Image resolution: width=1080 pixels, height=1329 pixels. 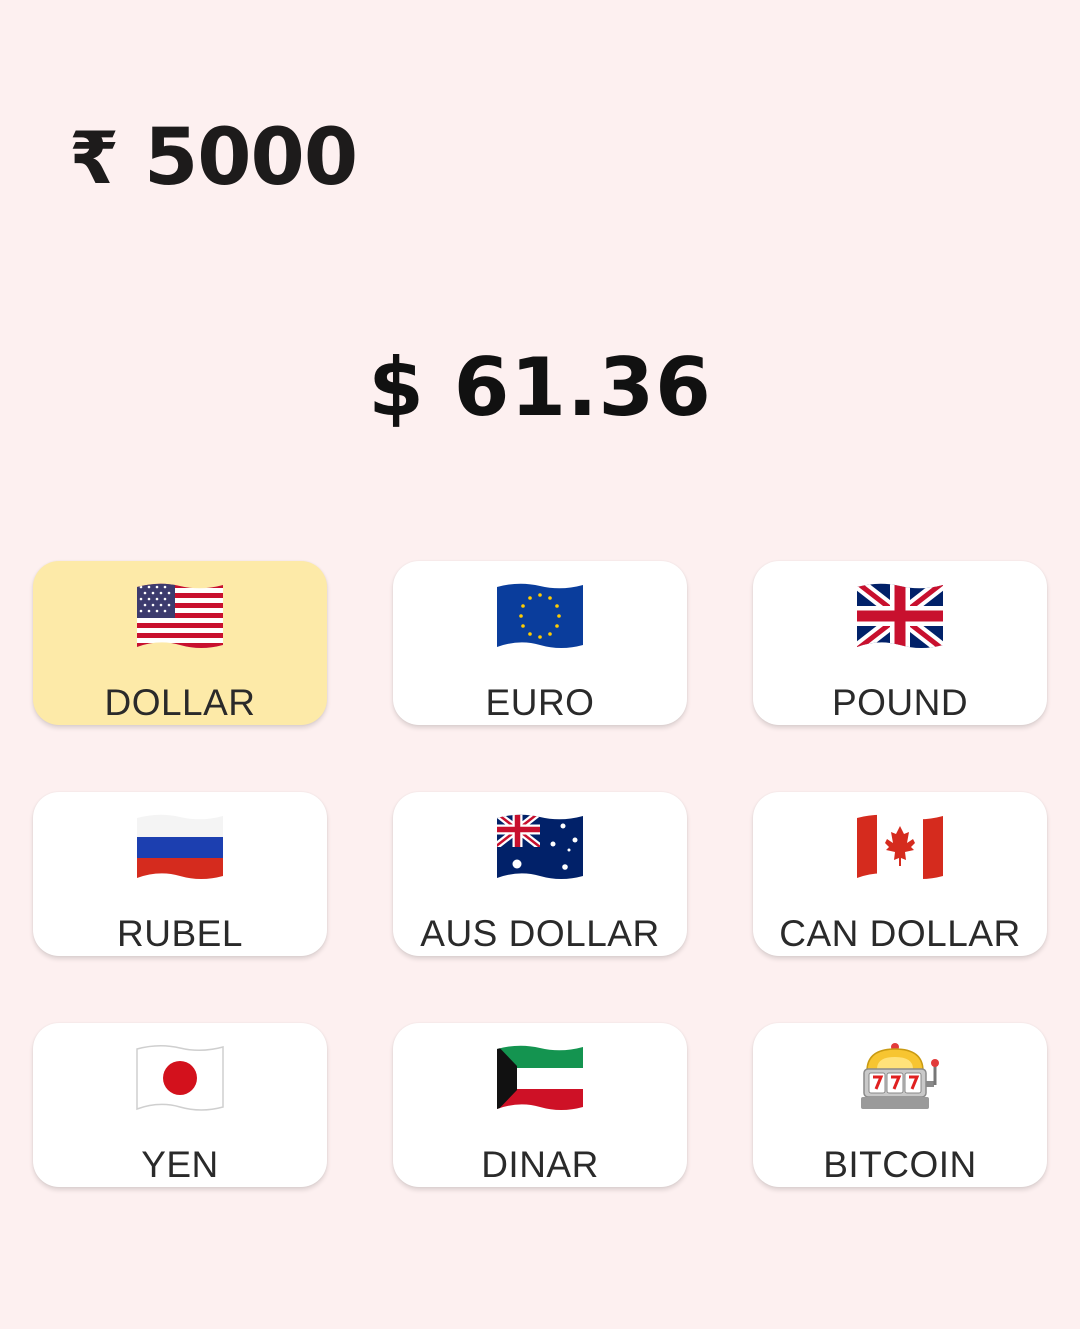 What do you see at coordinates (180, 1164) in the screenshot?
I see `currency-label: YEN` at bounding box center [180, 1164].